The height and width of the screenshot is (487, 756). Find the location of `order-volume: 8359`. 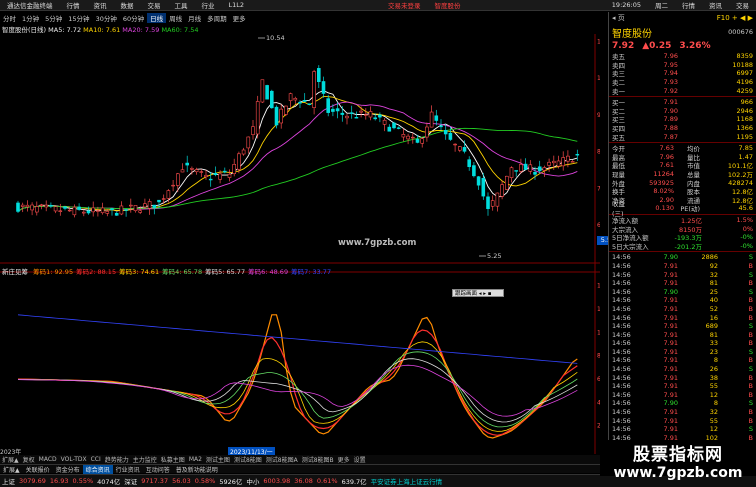

order-volume: 8359 is located at coordinates (744, 56).